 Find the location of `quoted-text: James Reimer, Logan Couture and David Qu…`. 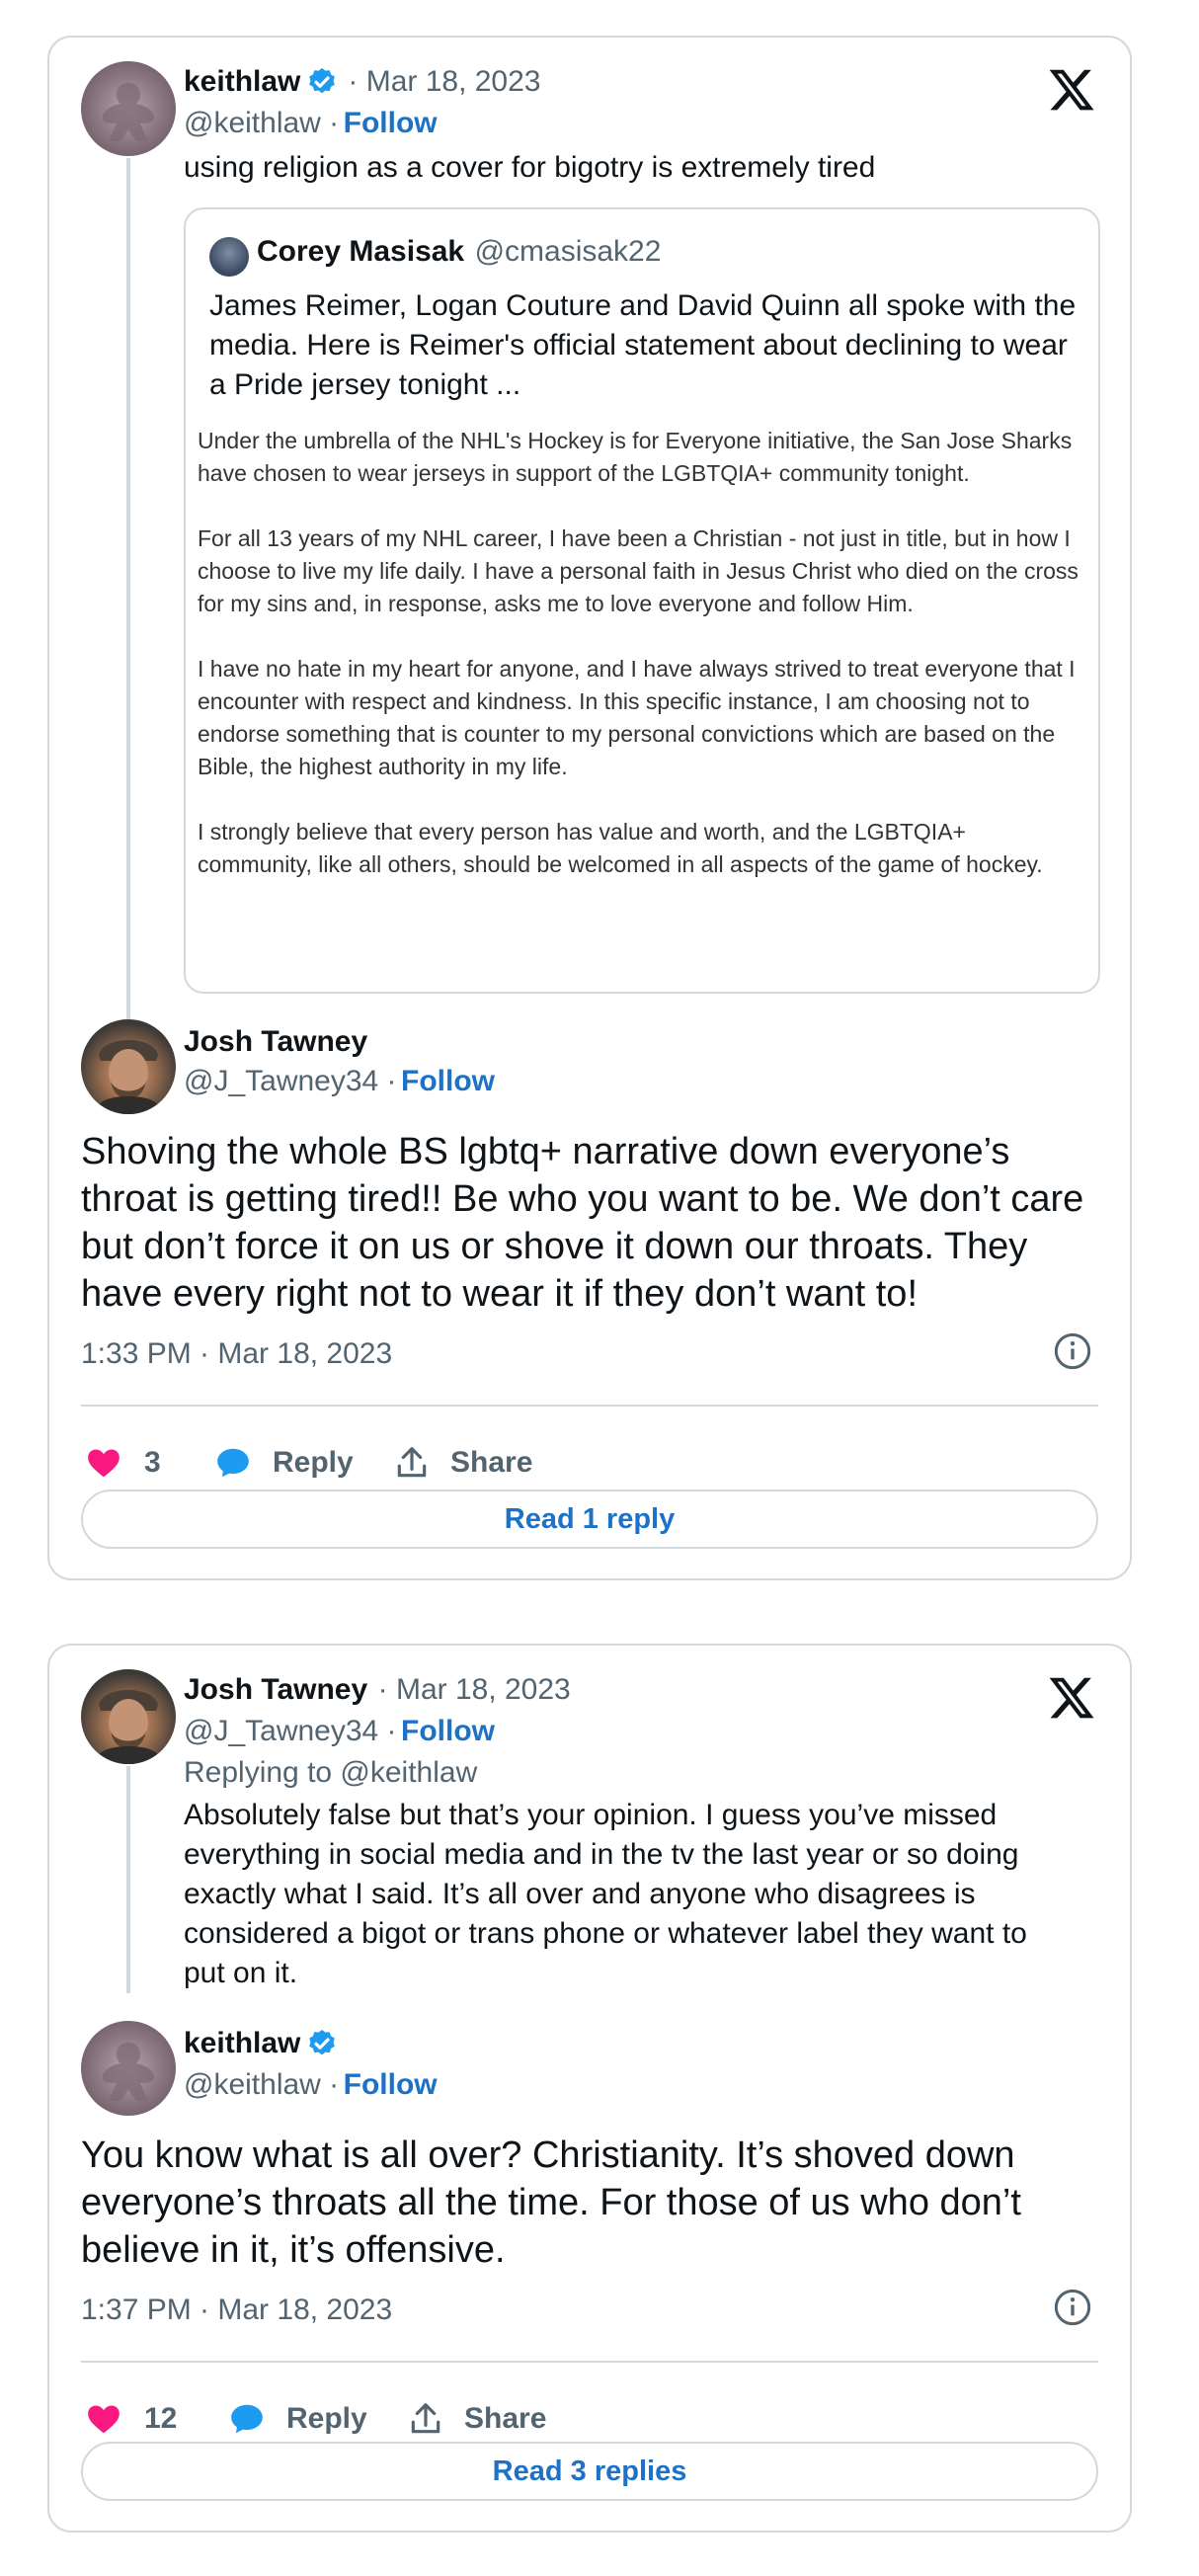

quoted-text: James Reimer, Logan Couture and David Qu… is located at coordinates (643, 345).